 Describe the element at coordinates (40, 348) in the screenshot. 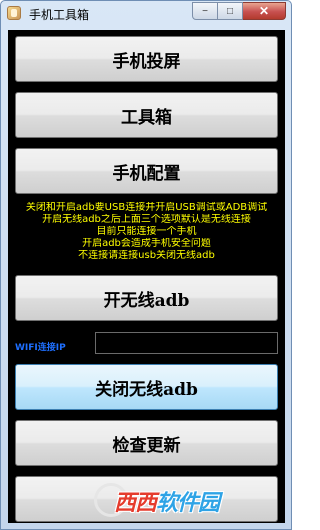

I see `wifi-ip-label: WIFI连接IP` at that location.